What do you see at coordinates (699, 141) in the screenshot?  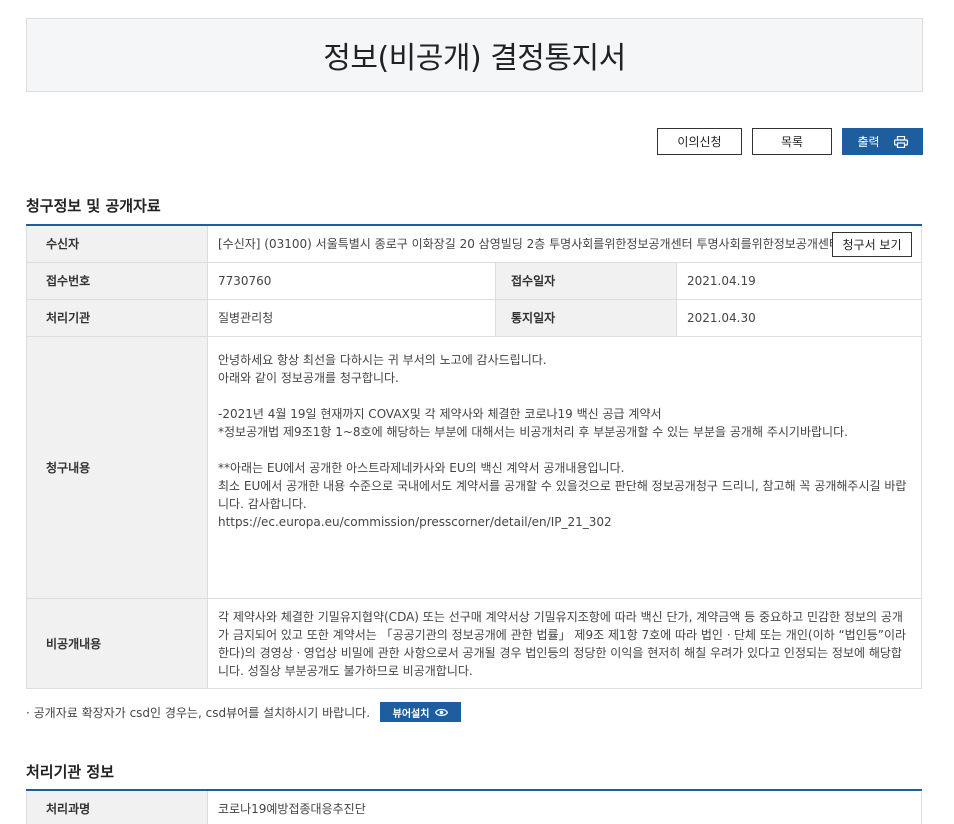 I see `objection-button: 이의신청` at bounding box center [699, 141].